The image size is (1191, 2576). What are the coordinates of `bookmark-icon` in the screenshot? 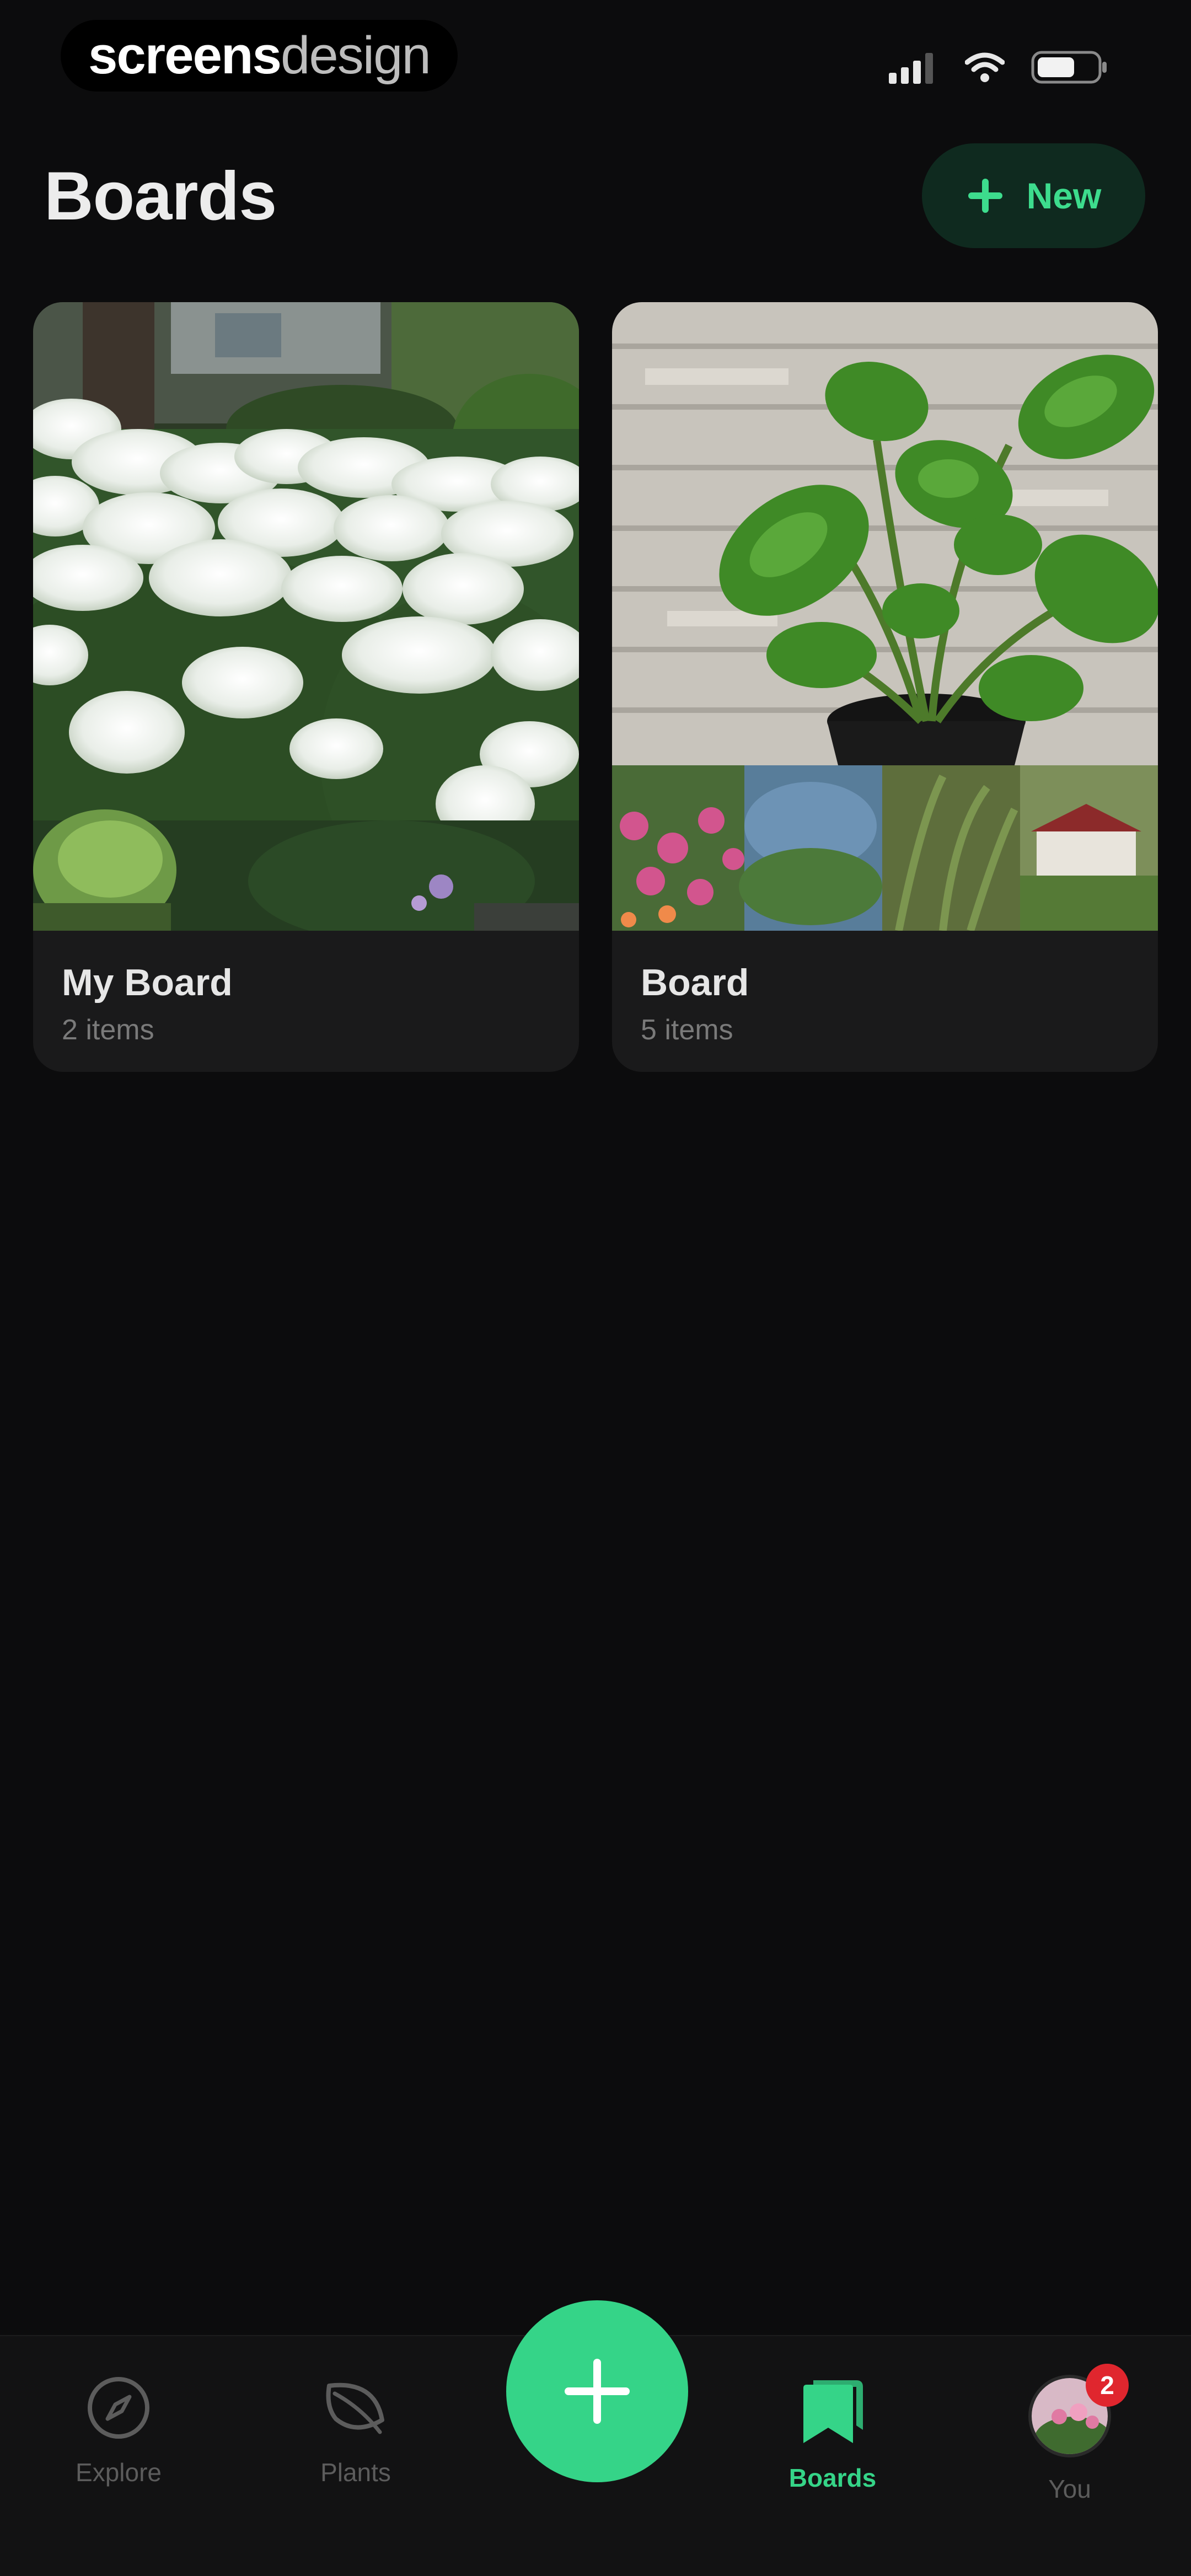 It's located at (833, 2411).